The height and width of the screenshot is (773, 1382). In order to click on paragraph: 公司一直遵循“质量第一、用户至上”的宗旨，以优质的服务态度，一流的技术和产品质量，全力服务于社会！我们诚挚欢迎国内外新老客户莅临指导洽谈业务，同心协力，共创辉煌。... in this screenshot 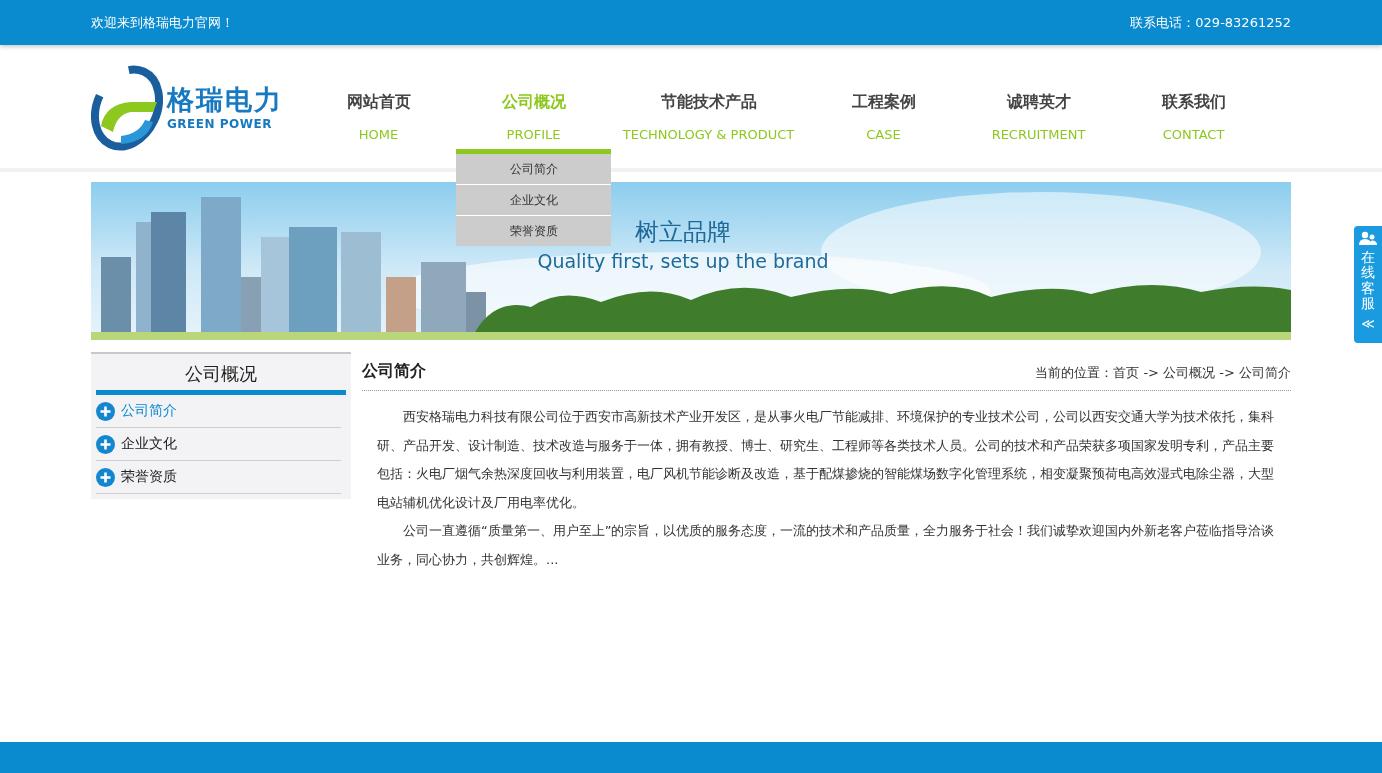, I will do `click(826, 545)`.